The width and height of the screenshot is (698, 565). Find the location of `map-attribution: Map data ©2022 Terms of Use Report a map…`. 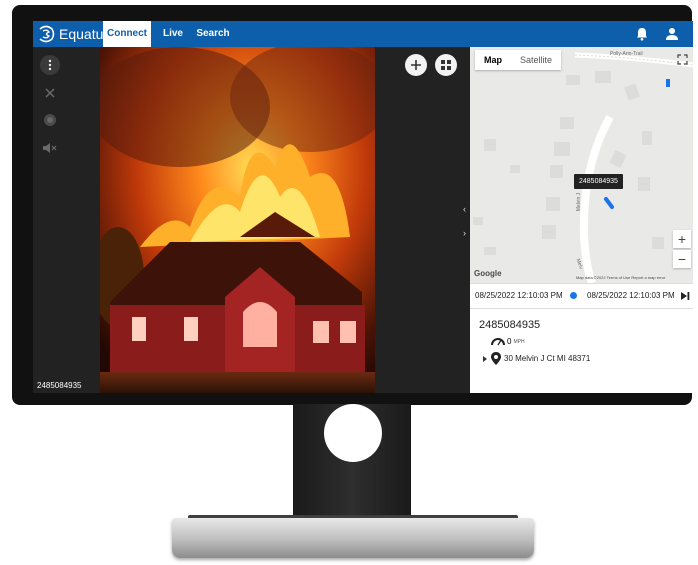

map-attribution: Map data ©2022 Terms of Use Report a map… is located at coordinates (620, 277).